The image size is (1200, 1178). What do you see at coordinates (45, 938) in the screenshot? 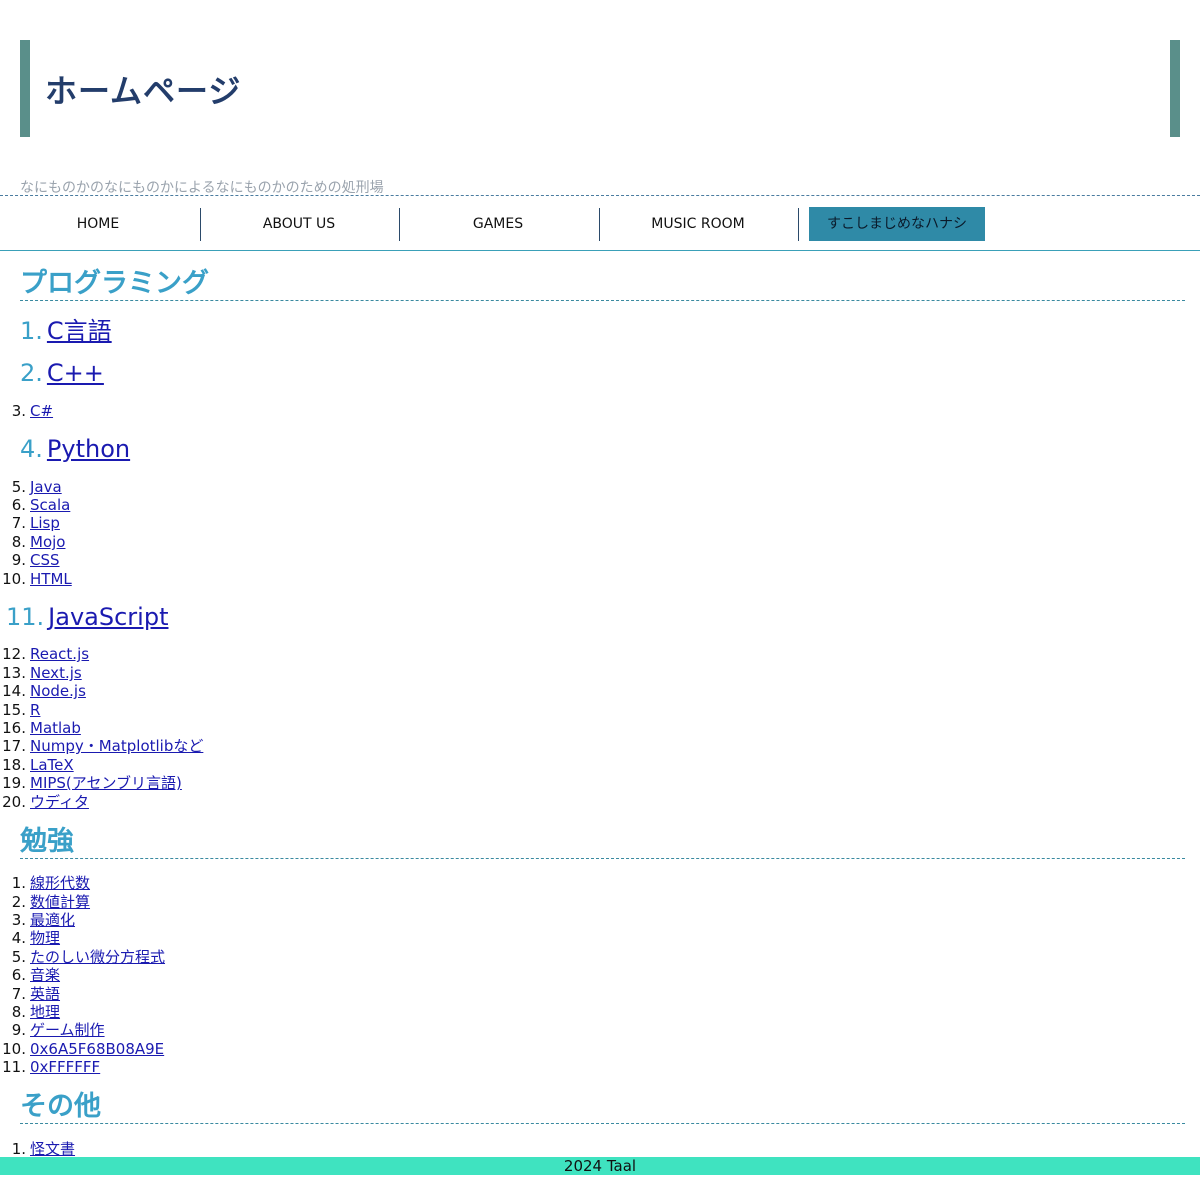
I see `link-physics: 物理` at bounding box center [45, 938].